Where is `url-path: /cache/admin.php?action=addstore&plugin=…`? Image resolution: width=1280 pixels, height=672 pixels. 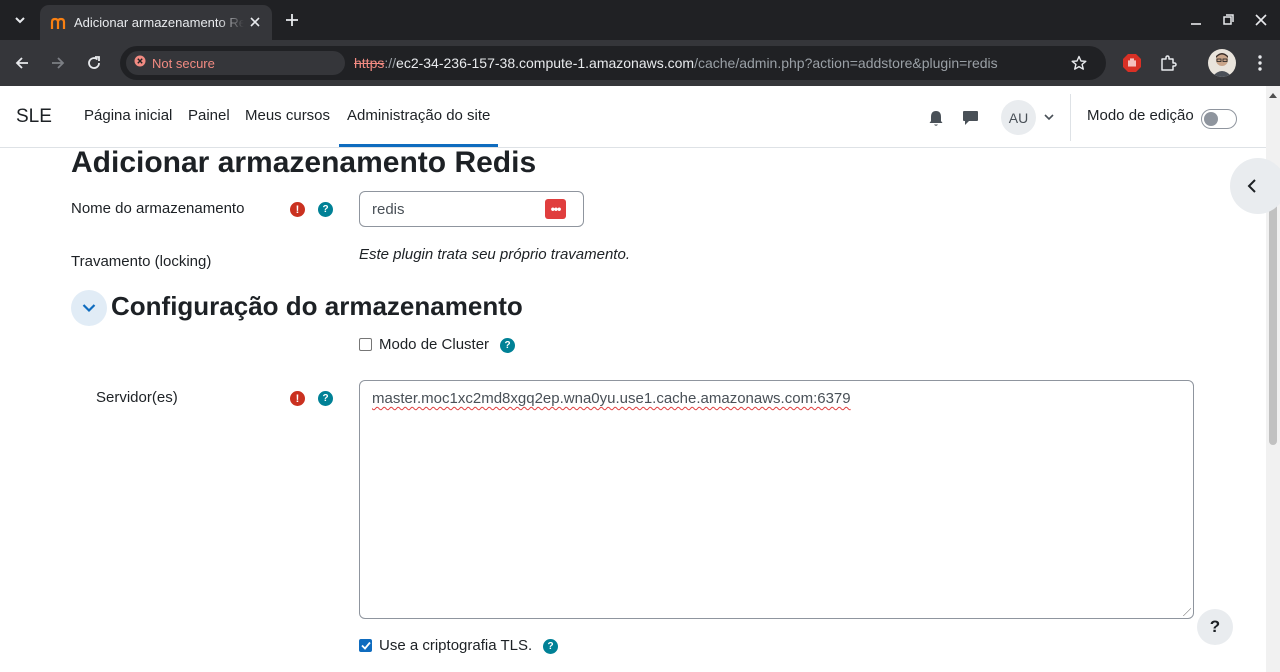
url-path: /cache/admin.php?action=addstore&plugin=… is located at coordinates (846, 63).